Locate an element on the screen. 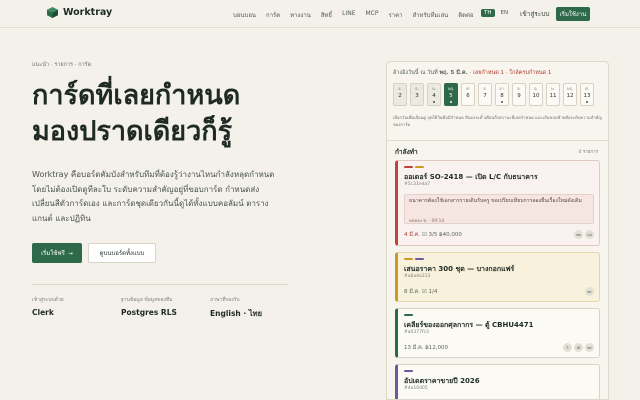 The width and height of the screenshot is (640, 400). day-cell: ส. 7 is located at coordinates (485, 94).